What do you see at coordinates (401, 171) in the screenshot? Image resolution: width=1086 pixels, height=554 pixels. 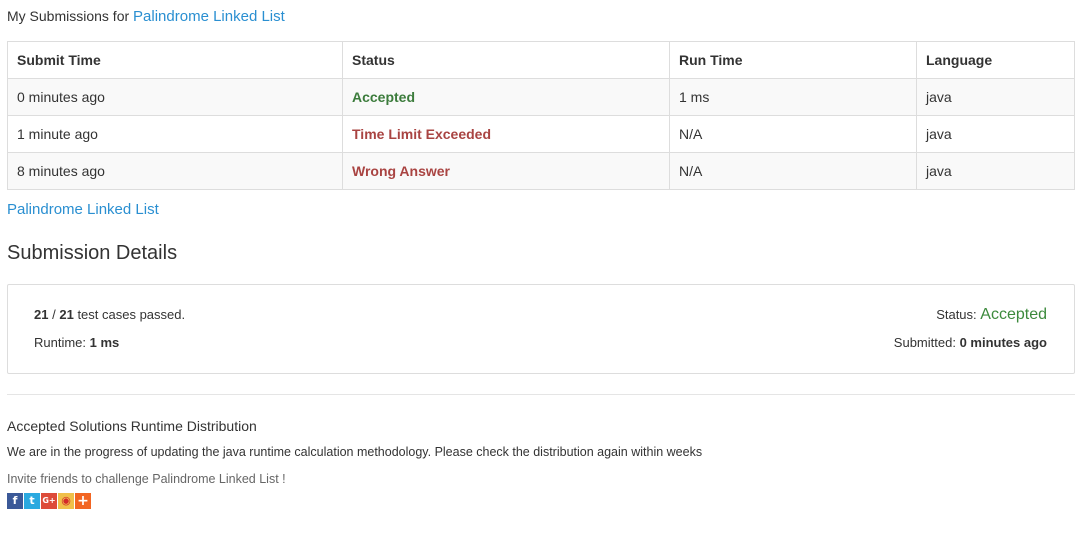 I see `status-link: Wrong Answer` at bounding box center [401, 171].